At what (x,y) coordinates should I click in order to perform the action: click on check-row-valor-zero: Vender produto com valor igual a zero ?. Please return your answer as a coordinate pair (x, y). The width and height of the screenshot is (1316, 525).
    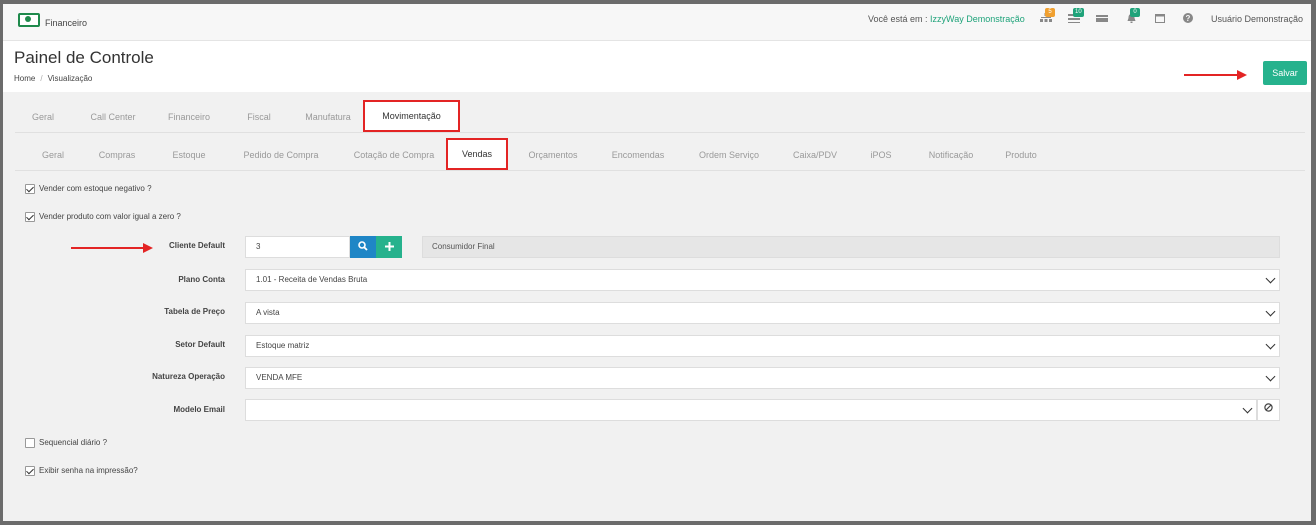
    Looking at the image, I should click on (103, 218).